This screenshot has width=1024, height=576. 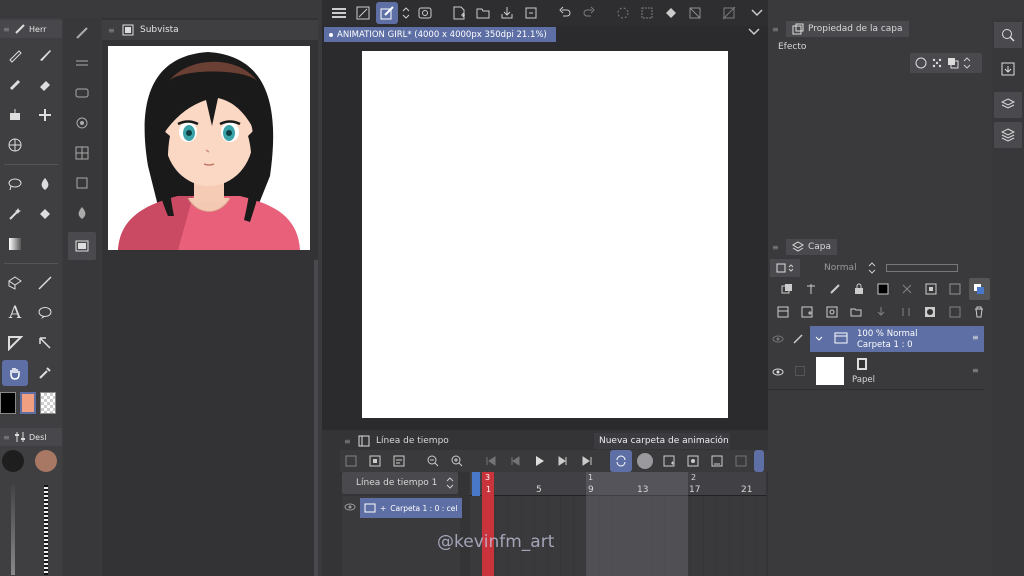 I want to click on blend-mode-select: Normal, so click(x=834, y=268).